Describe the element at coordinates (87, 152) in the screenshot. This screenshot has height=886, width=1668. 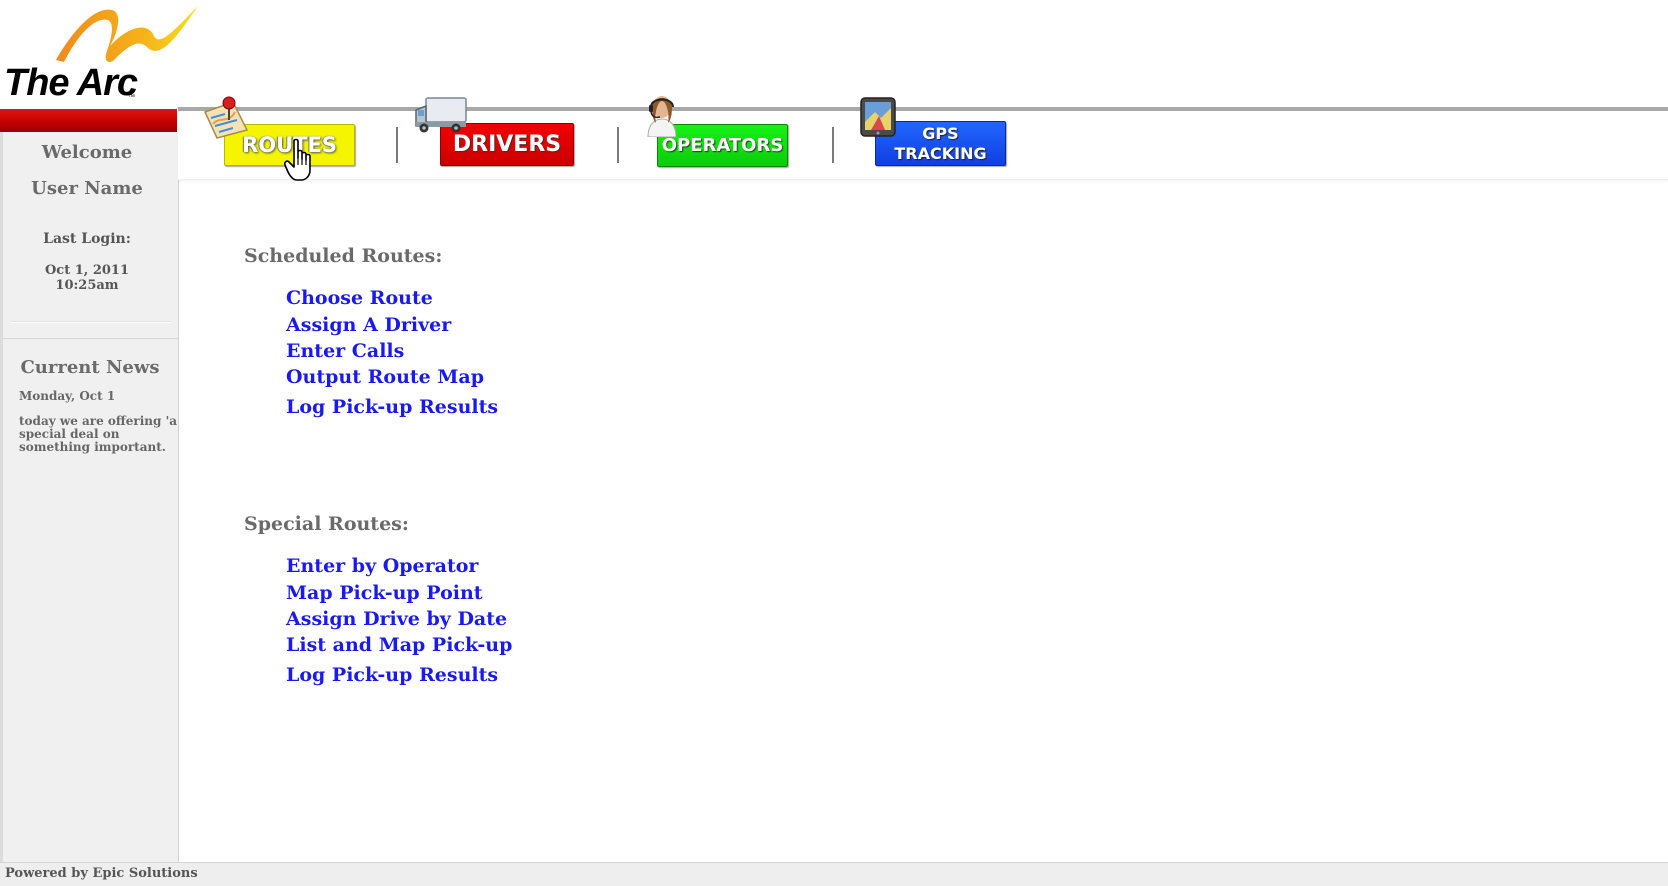
I see `welcome-label: Welcome` at that location.